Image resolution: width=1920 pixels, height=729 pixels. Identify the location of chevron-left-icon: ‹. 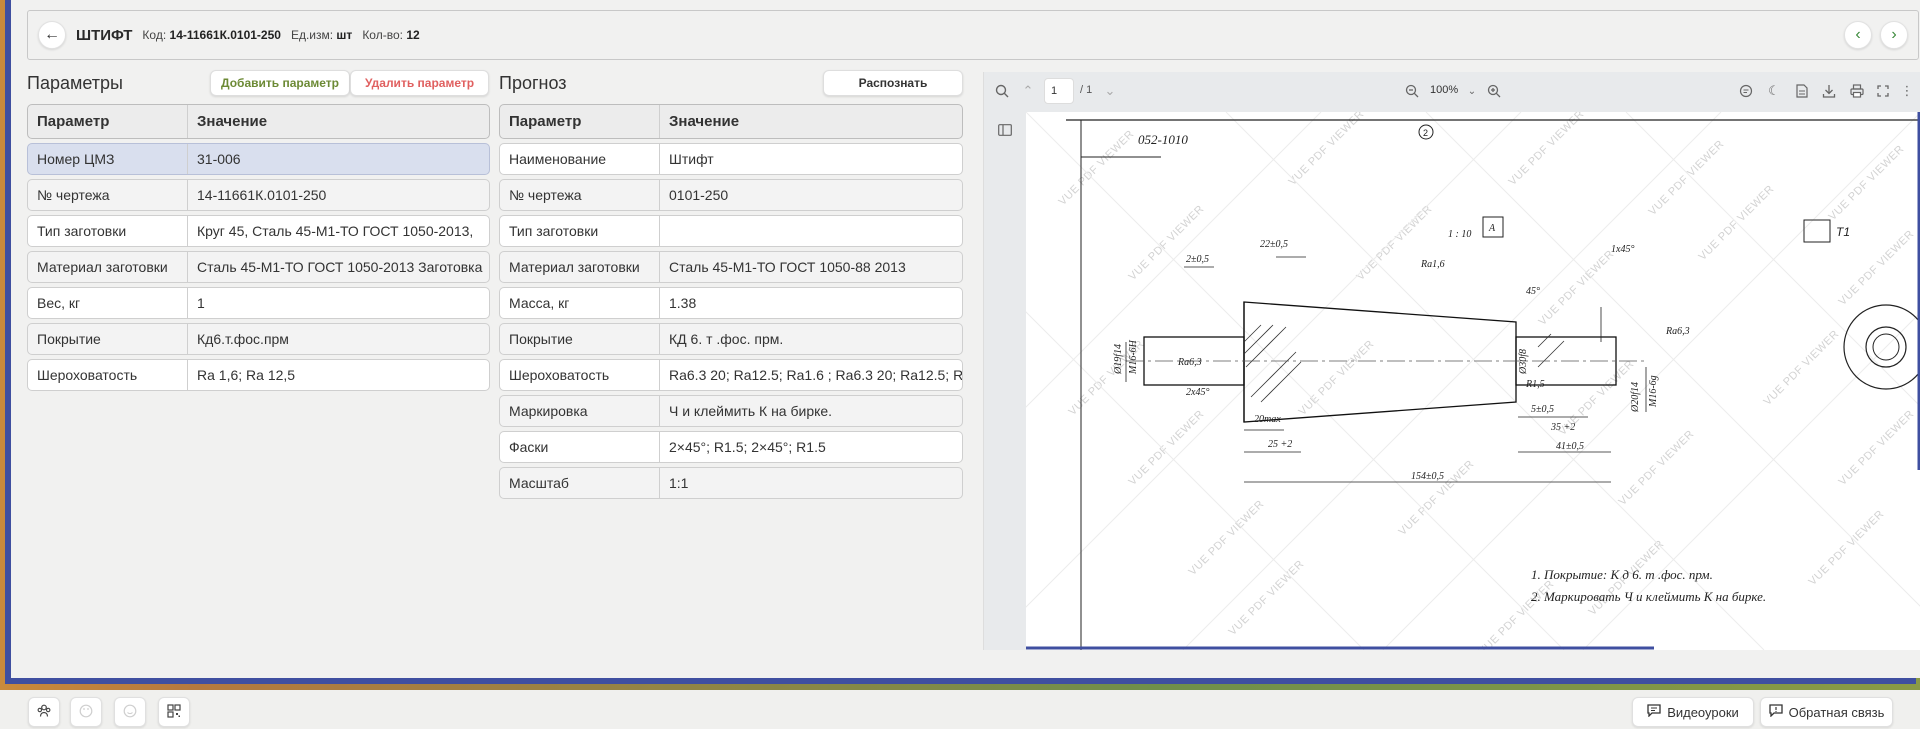
(1858, 34).